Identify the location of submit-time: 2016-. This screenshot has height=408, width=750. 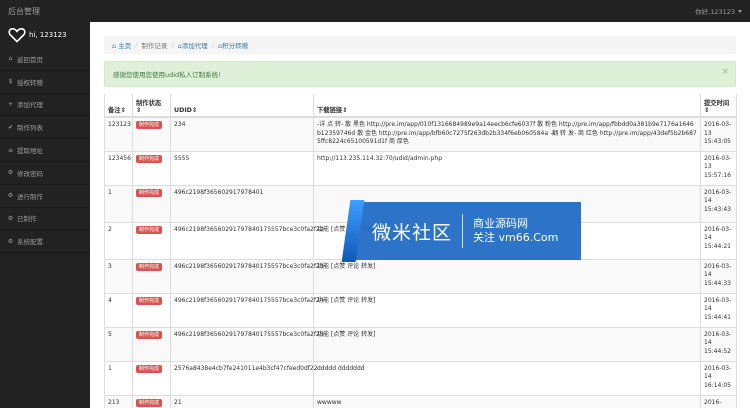
(713, 402).